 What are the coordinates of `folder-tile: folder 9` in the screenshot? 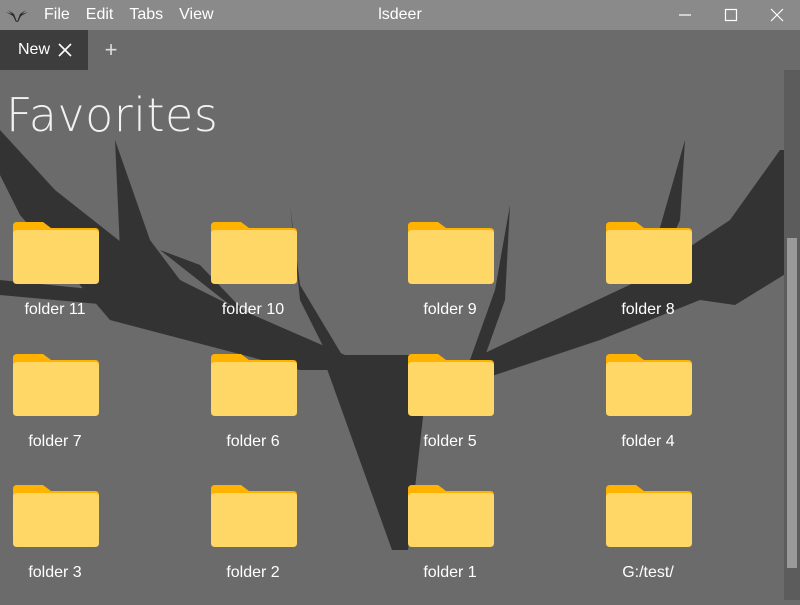 It's located at (465, 282).